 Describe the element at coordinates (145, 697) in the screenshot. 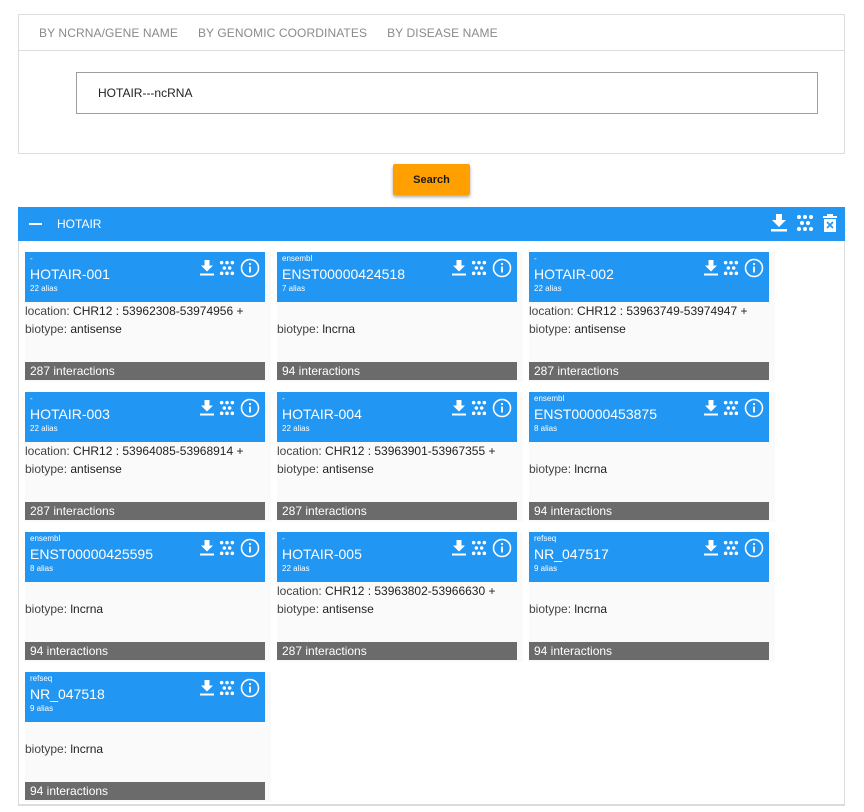

I see `card-header: refseq NR_047518 9 alias` at that location.